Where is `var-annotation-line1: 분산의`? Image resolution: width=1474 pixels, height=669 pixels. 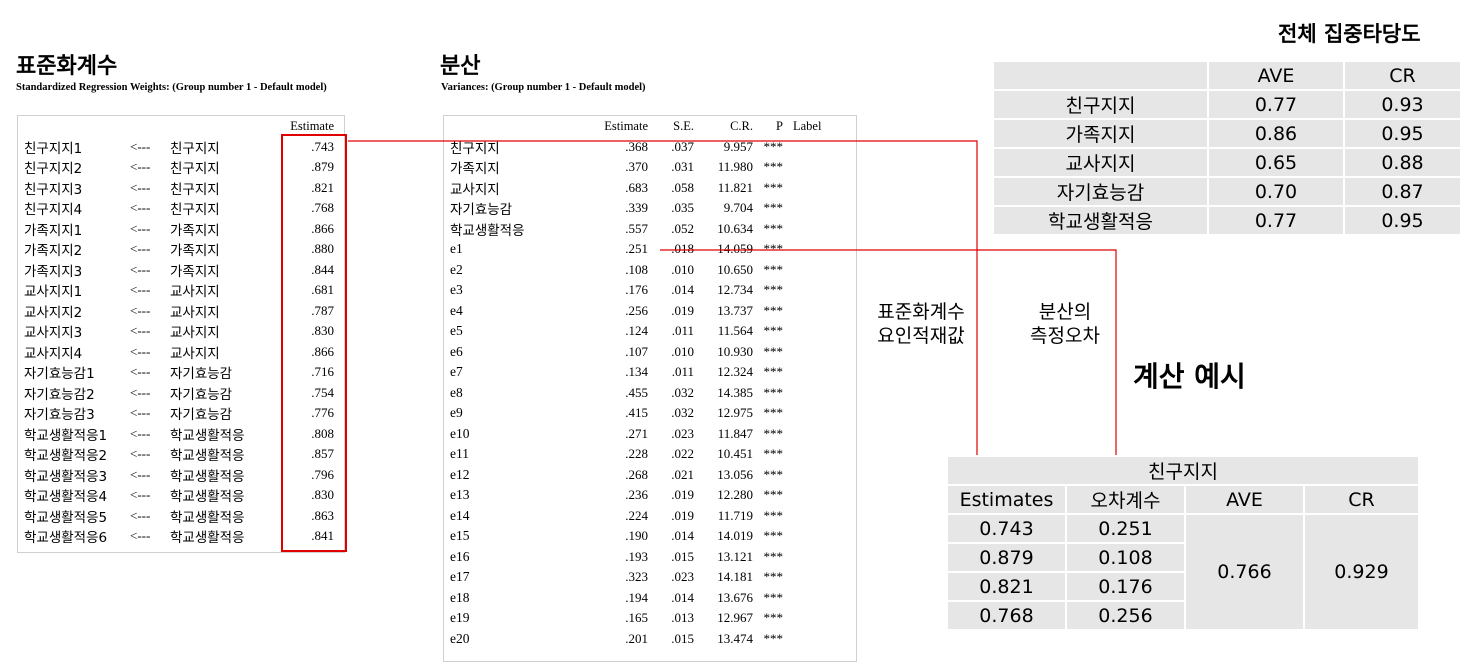
var-annotation-line1: 분산의 is located at coordinates (1065, 312).